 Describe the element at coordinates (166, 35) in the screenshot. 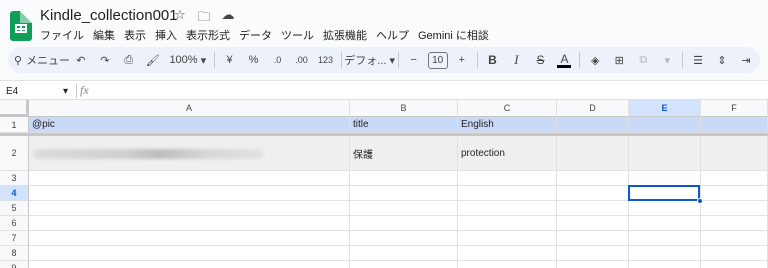

I see `menu-insert: 挿入` at that location.